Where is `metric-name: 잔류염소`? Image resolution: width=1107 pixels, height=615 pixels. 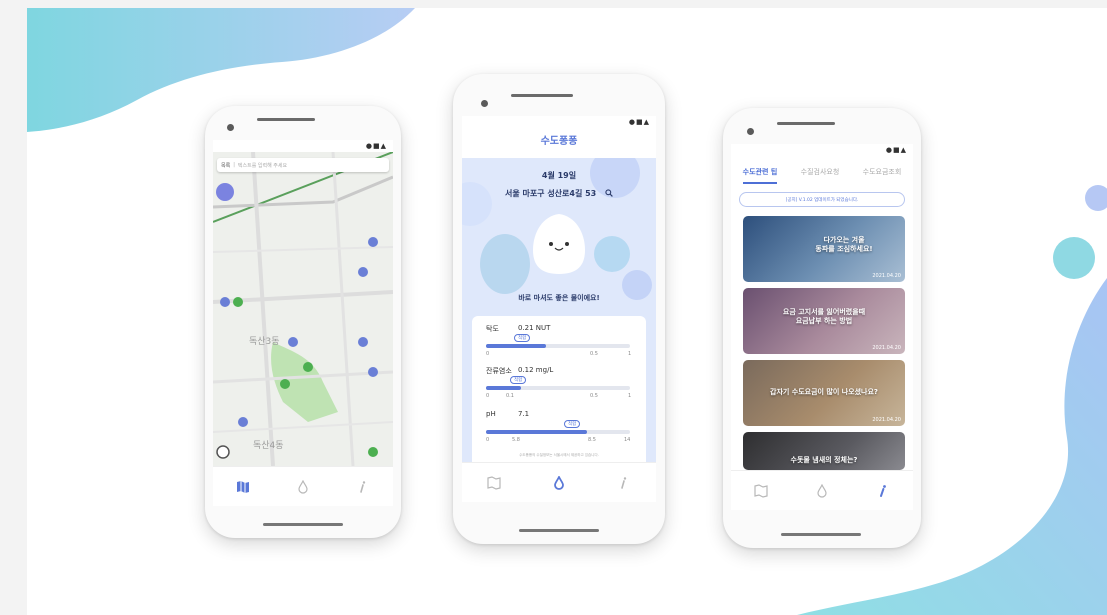
metric-name: 잔류염소 is located at coordinates (499, 371).